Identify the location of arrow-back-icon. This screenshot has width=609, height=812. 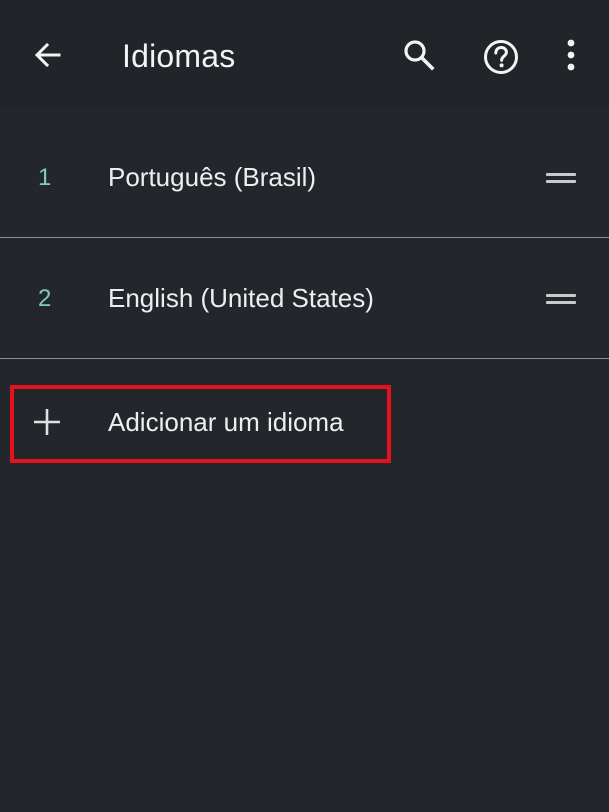
(47, 55).